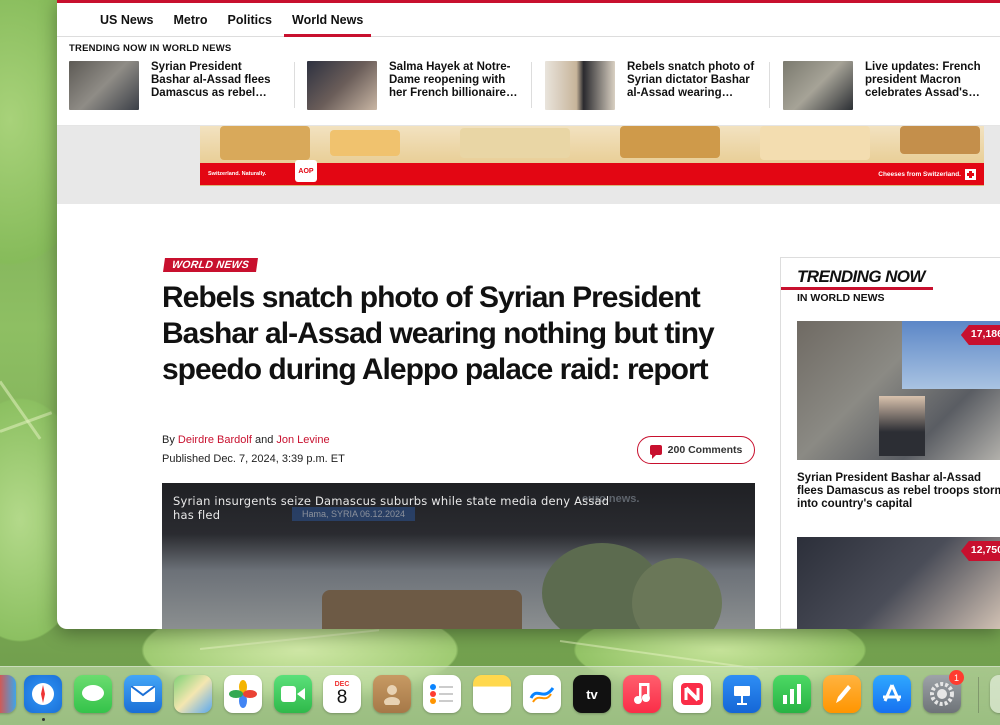  What do you see at coordinates (980, 335) in the screenshot?
I see `view-count-badge: 17,186` at bounding box center [980, 335].